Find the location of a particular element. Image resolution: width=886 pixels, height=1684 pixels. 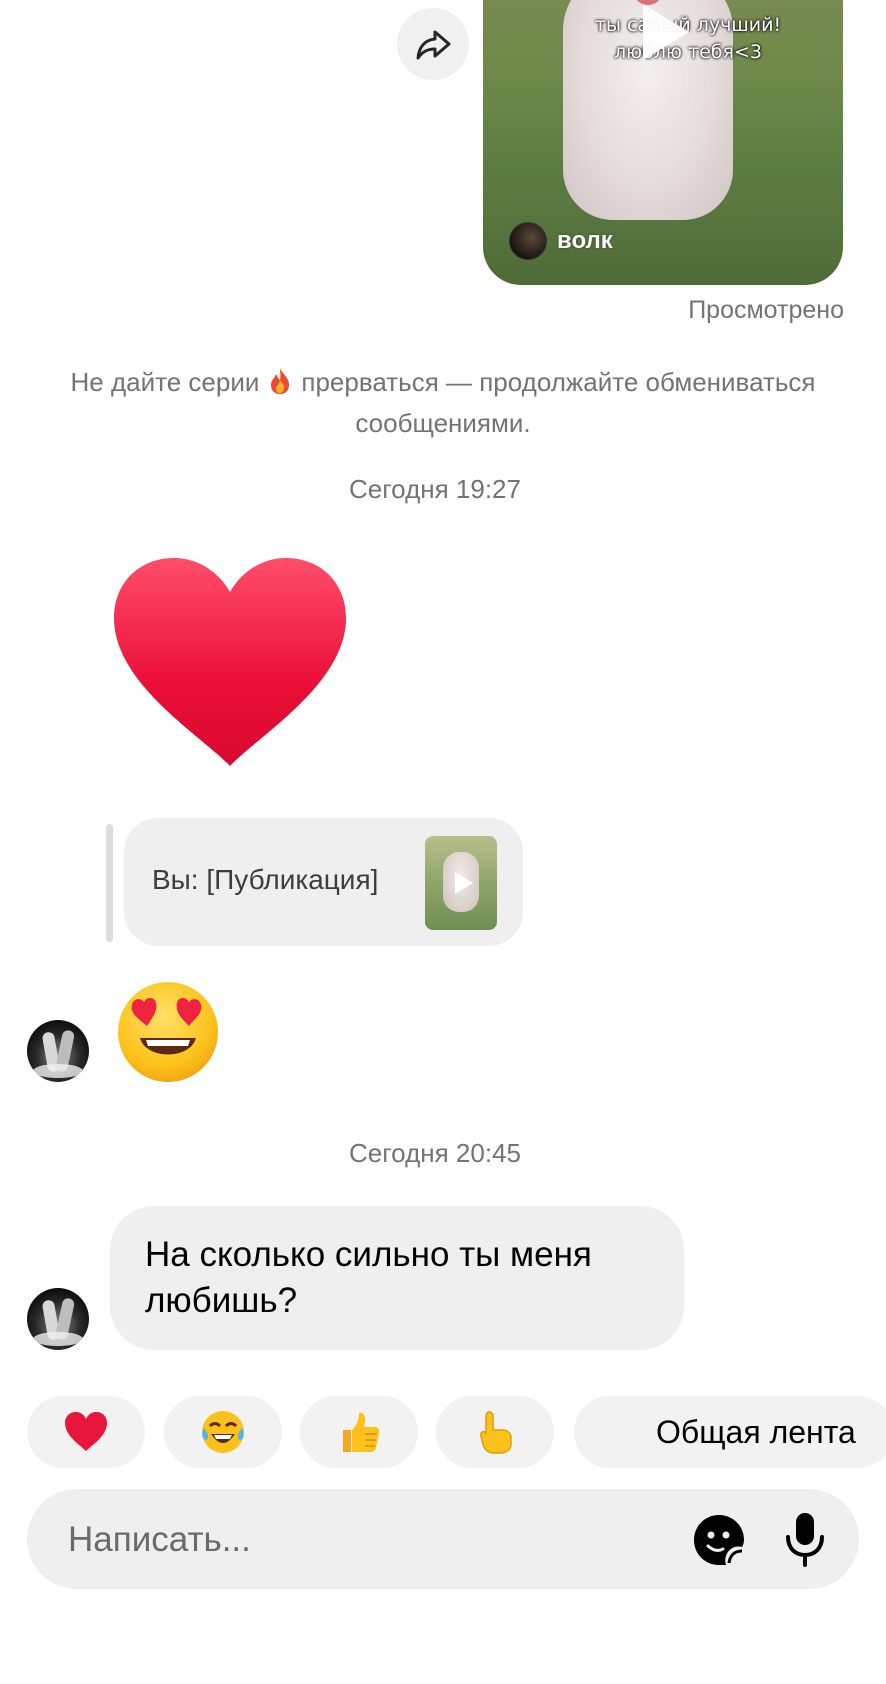

sticker-icon is located at coordinates (719, 1540).